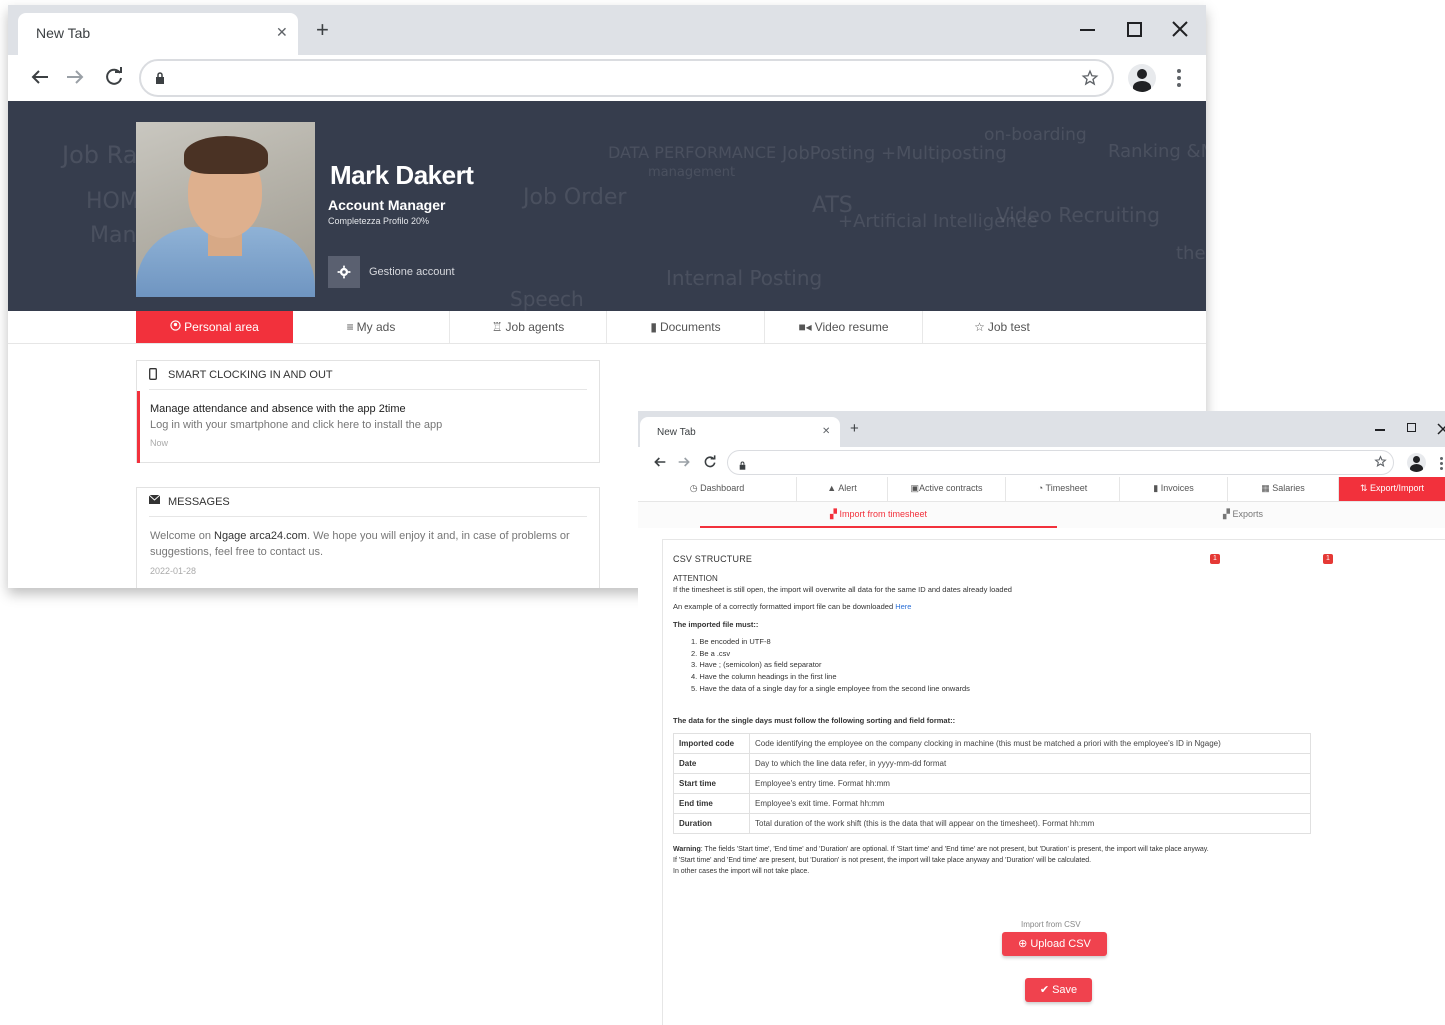 The image size is (1445, 1025). What do you see at coordinates (1058, 990) in the screenshot?
I see `save-button: ✔ Save` at bounding box center [1058, 990].